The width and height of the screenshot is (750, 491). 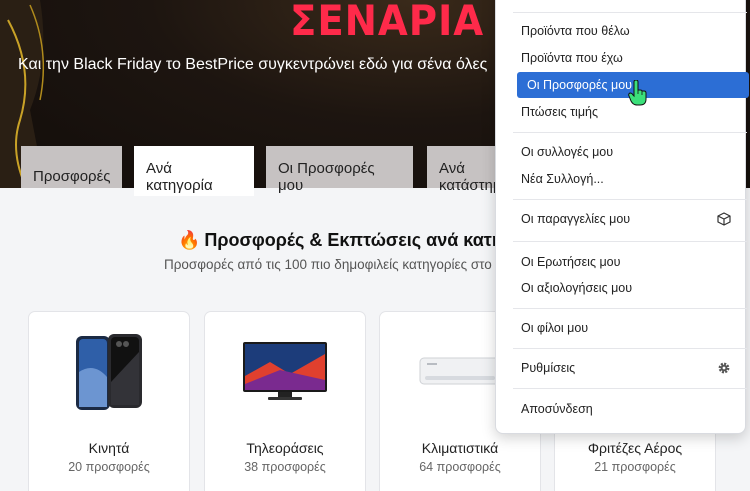 I want to click on package-icon, so click(x=724, y=219).